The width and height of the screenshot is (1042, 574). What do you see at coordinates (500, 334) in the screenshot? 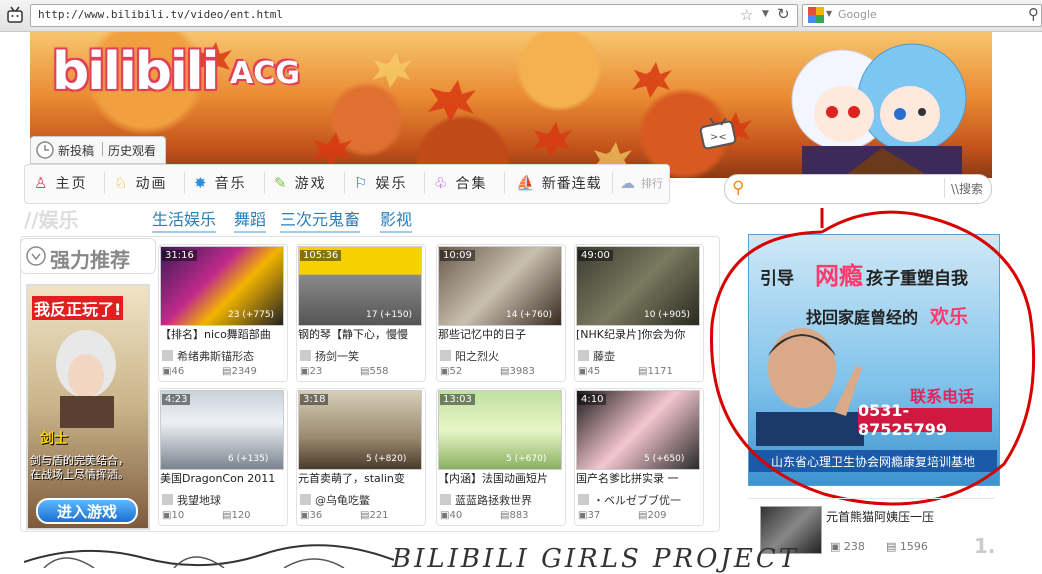
I see `video-title: 那些记忆中的日子` at bounding box center [500, 334].